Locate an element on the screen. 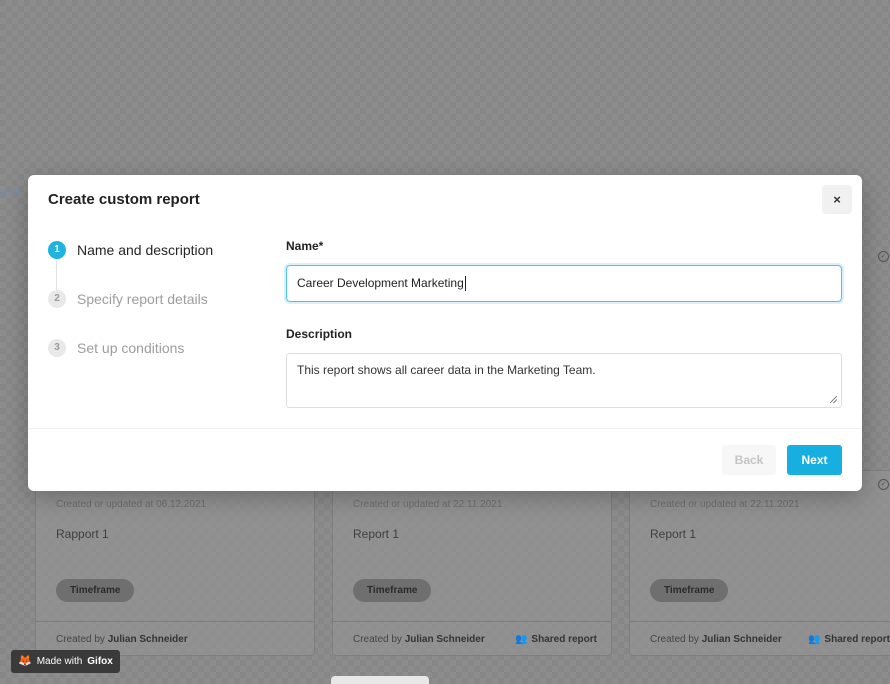  close-button: × is located at coordinates (837, 199).